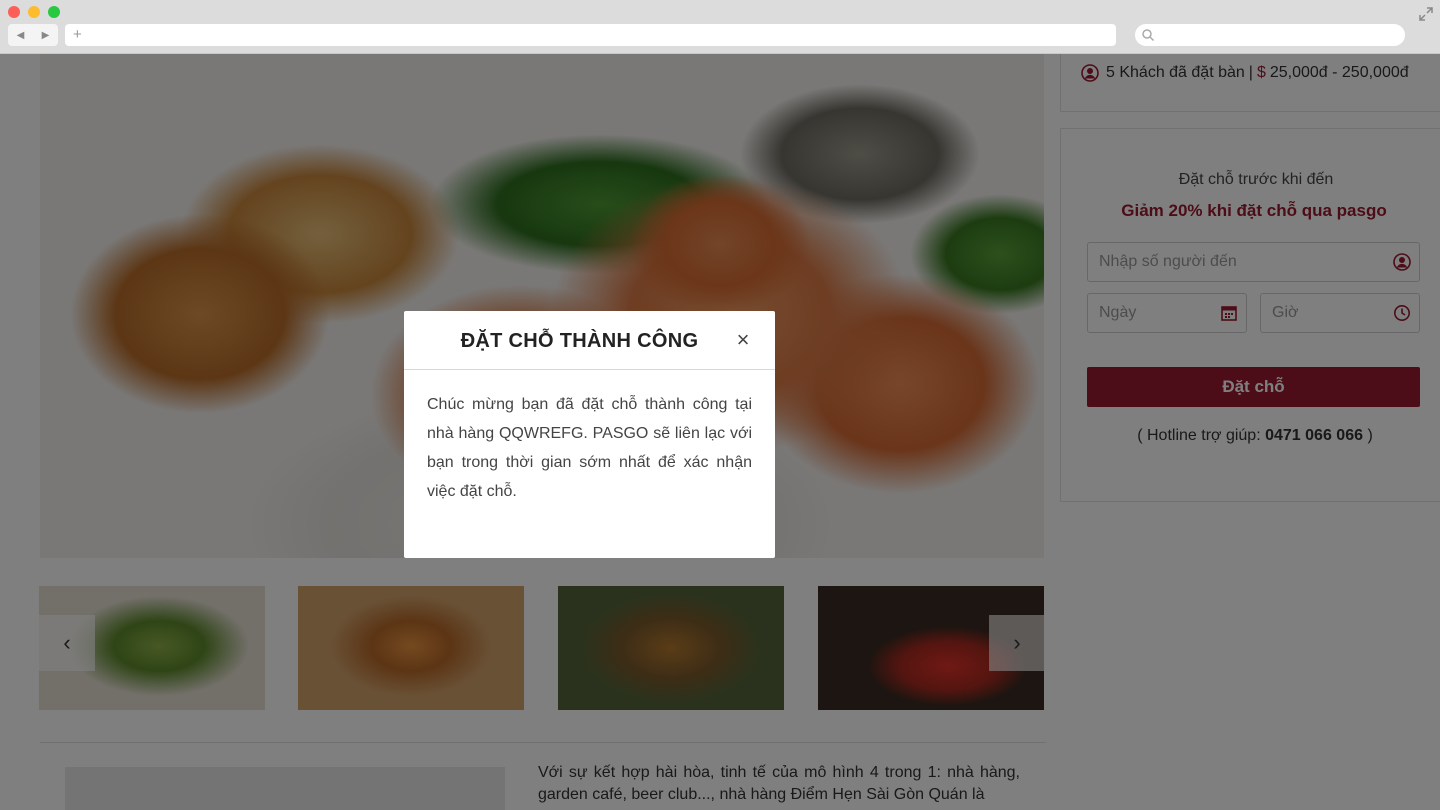 The width and height of the screenshot is (1440, 810). What do you see at coordinates (743, 340) in the screenshot?
I see `close-icon: ×` at bounding box center [743, 340].